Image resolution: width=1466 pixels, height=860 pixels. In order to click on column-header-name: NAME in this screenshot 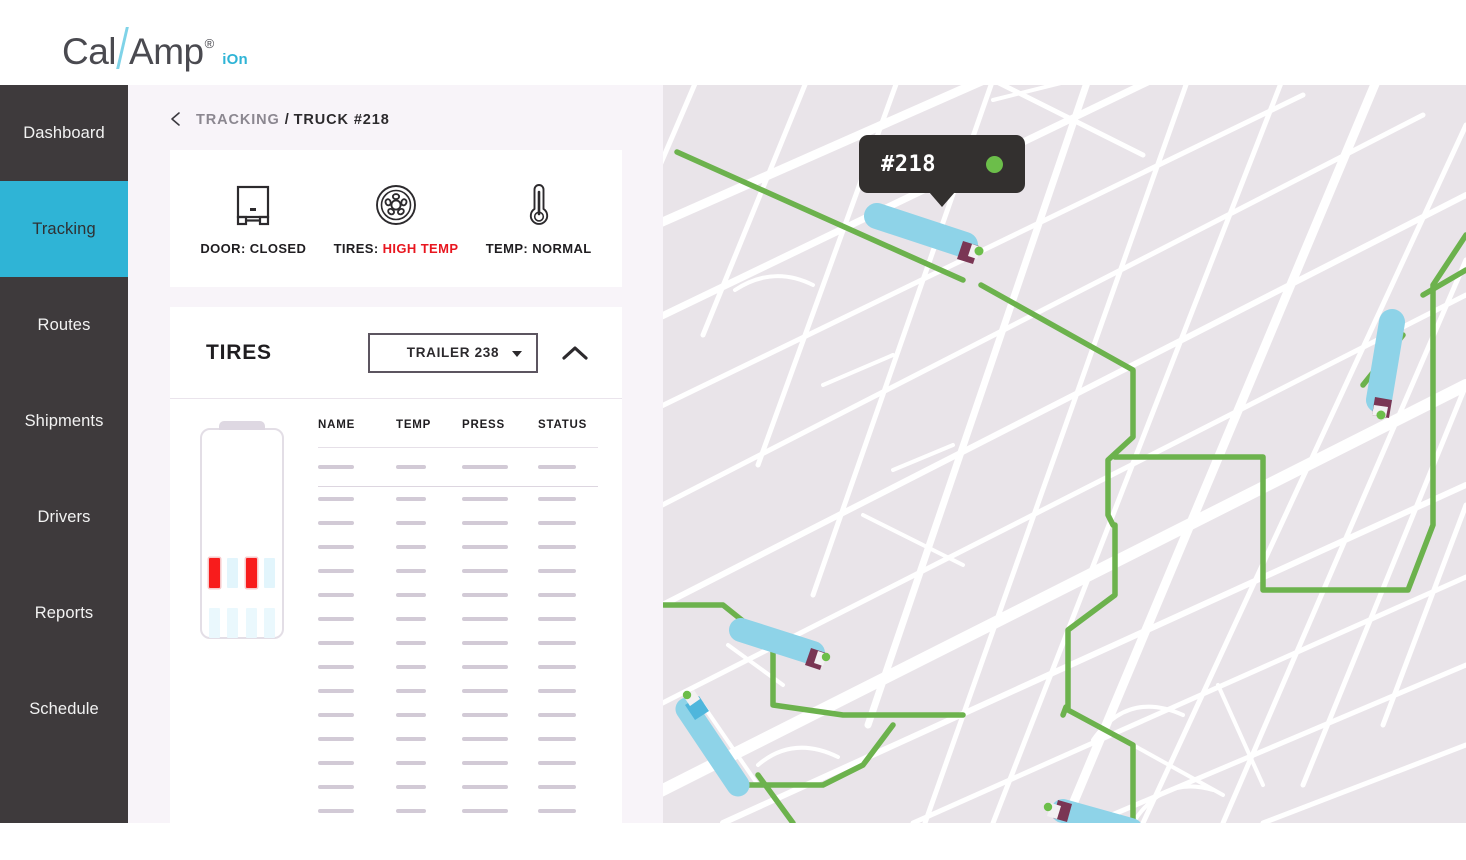, I will do `click(357, 425)`.